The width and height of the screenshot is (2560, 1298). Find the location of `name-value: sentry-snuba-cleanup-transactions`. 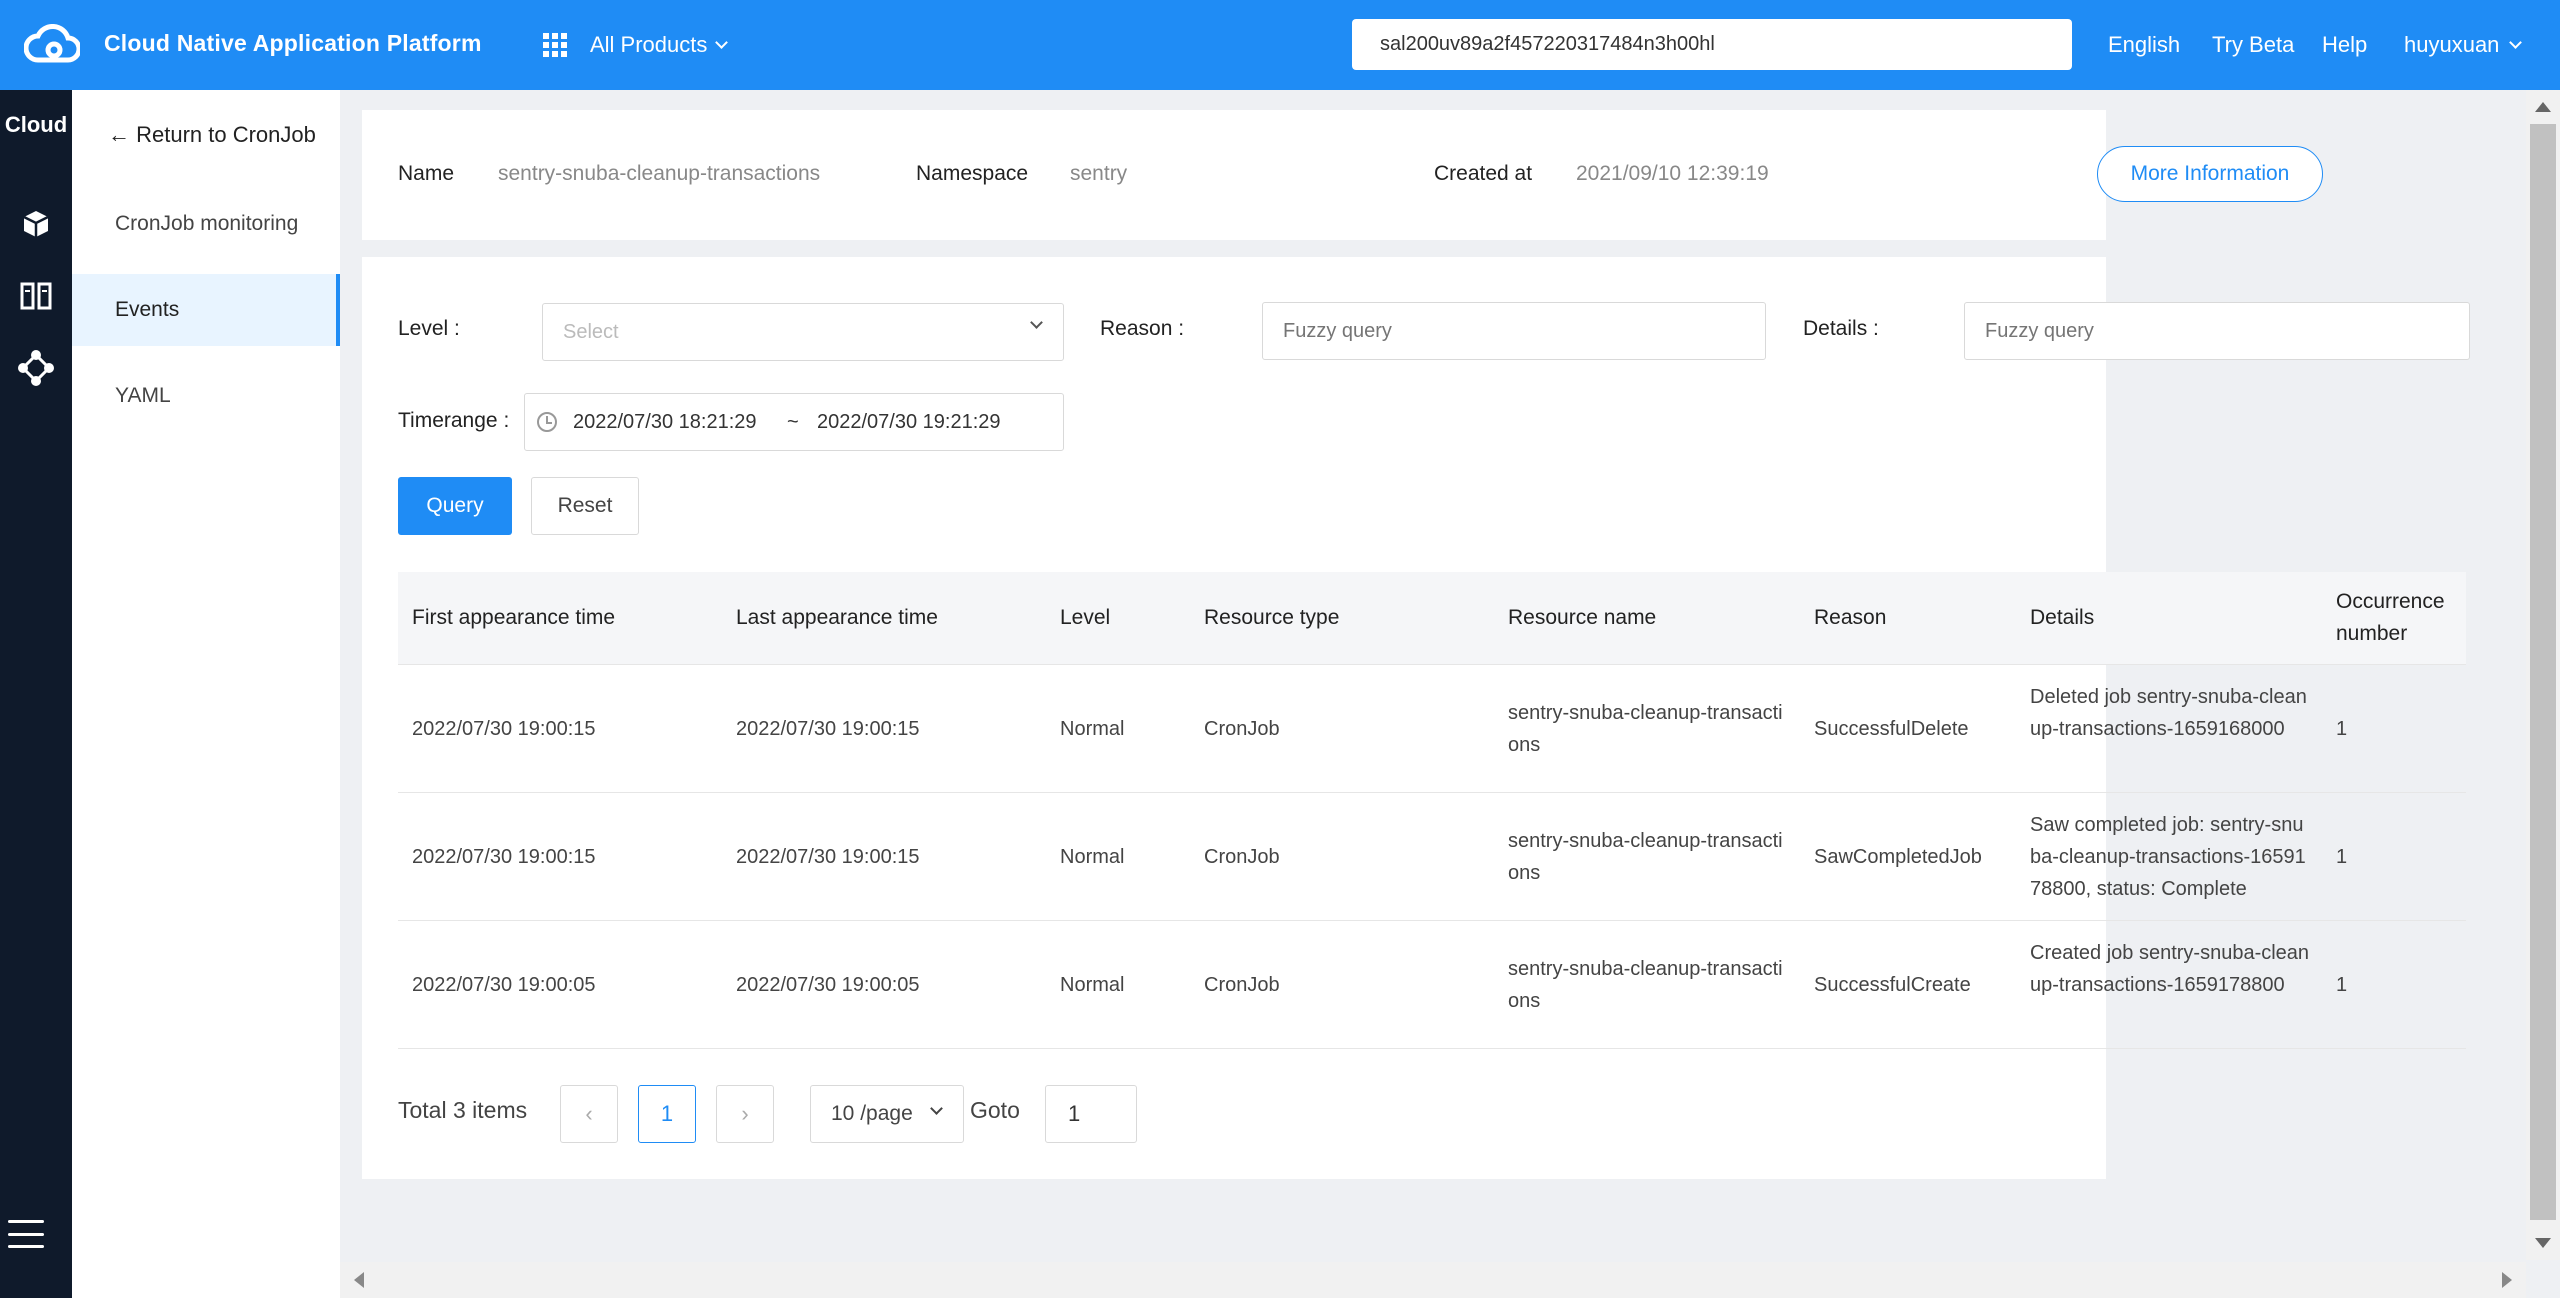

name-value: sentry-snuba-cleanup-transactions is located at coordinates (659, 173).